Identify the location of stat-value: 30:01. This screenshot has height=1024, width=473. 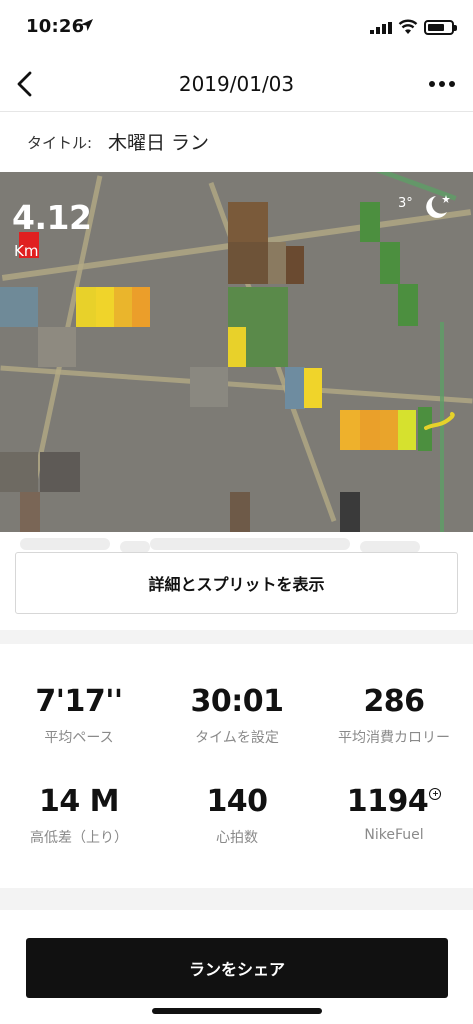
(237, 701).